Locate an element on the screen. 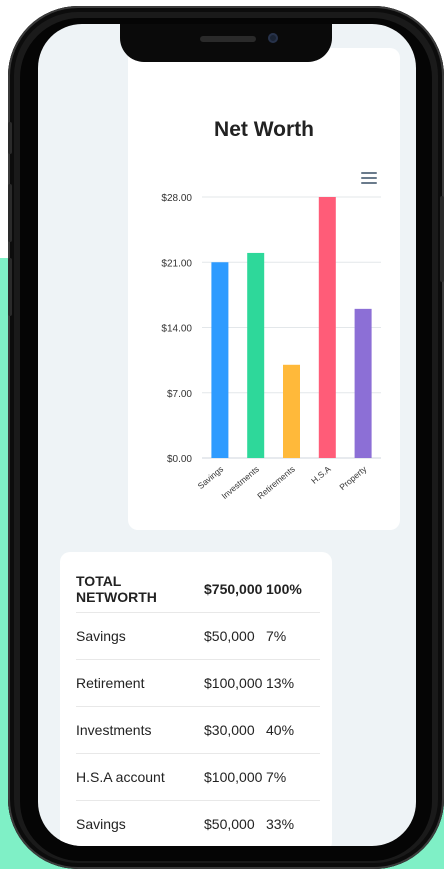 The height and width of the screenshot is (869, 444). bar-savings is located at coordinates (220, 360).